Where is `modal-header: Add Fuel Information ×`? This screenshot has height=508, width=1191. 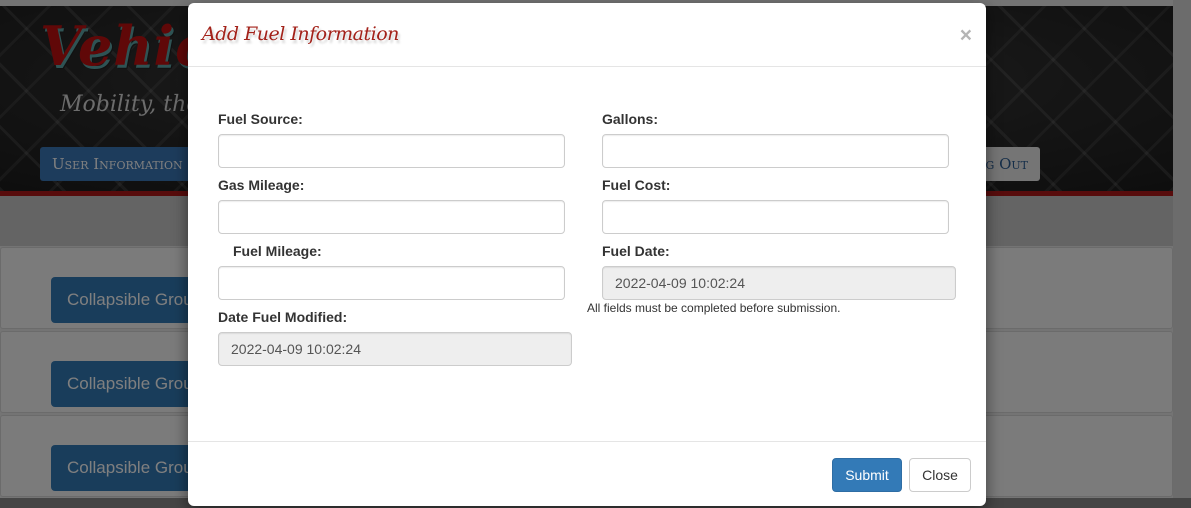 modal-header: Add Fuel Information × is located at coordinates (587, 35).